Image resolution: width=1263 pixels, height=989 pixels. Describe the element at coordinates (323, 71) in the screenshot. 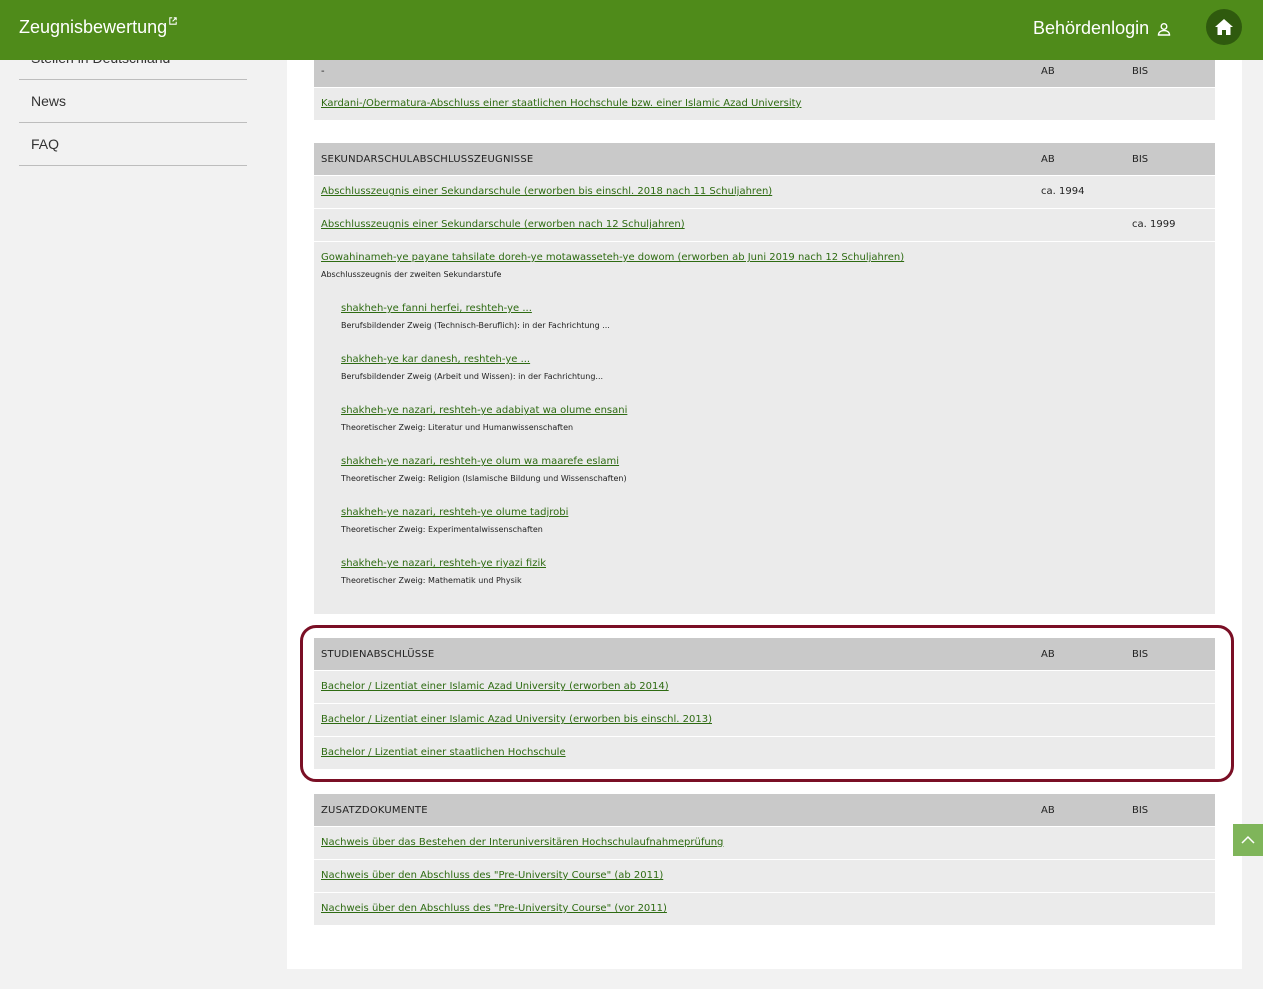

I see `table-header-title: -` at that location.